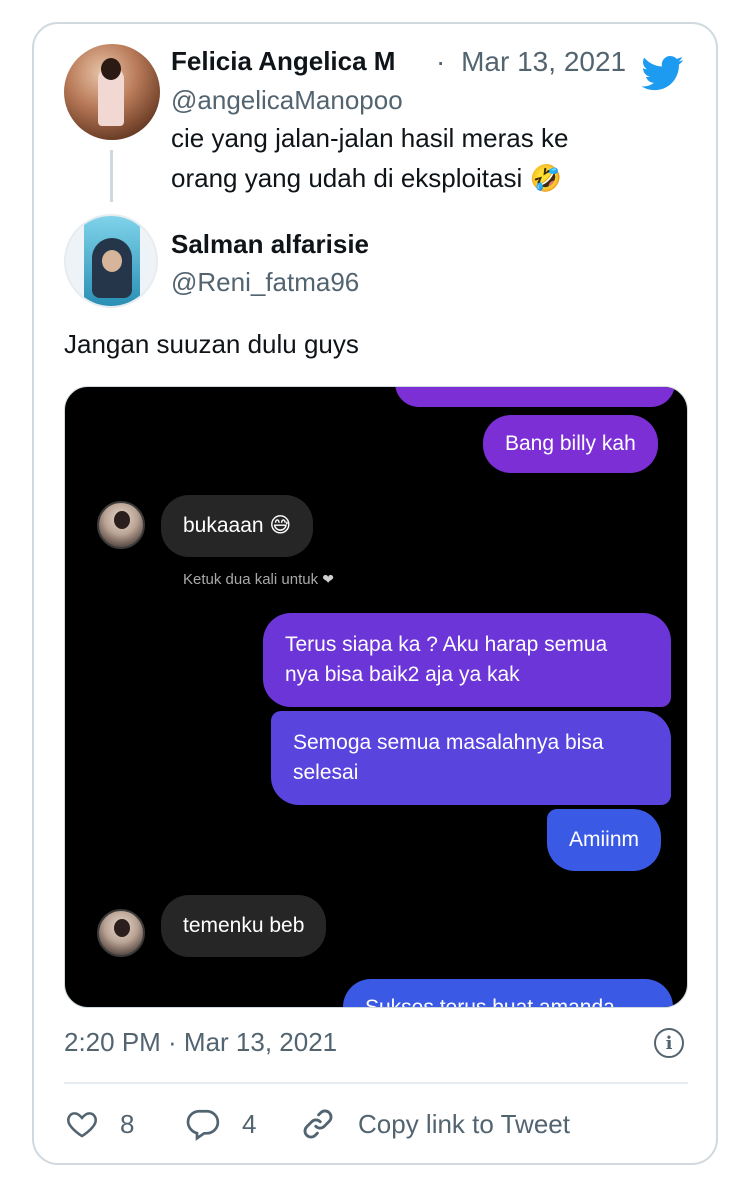  Describe the element at coordinates (283, 61) in the screenshot. I see `parent-display-name: Felicia Angelica M` at that location.